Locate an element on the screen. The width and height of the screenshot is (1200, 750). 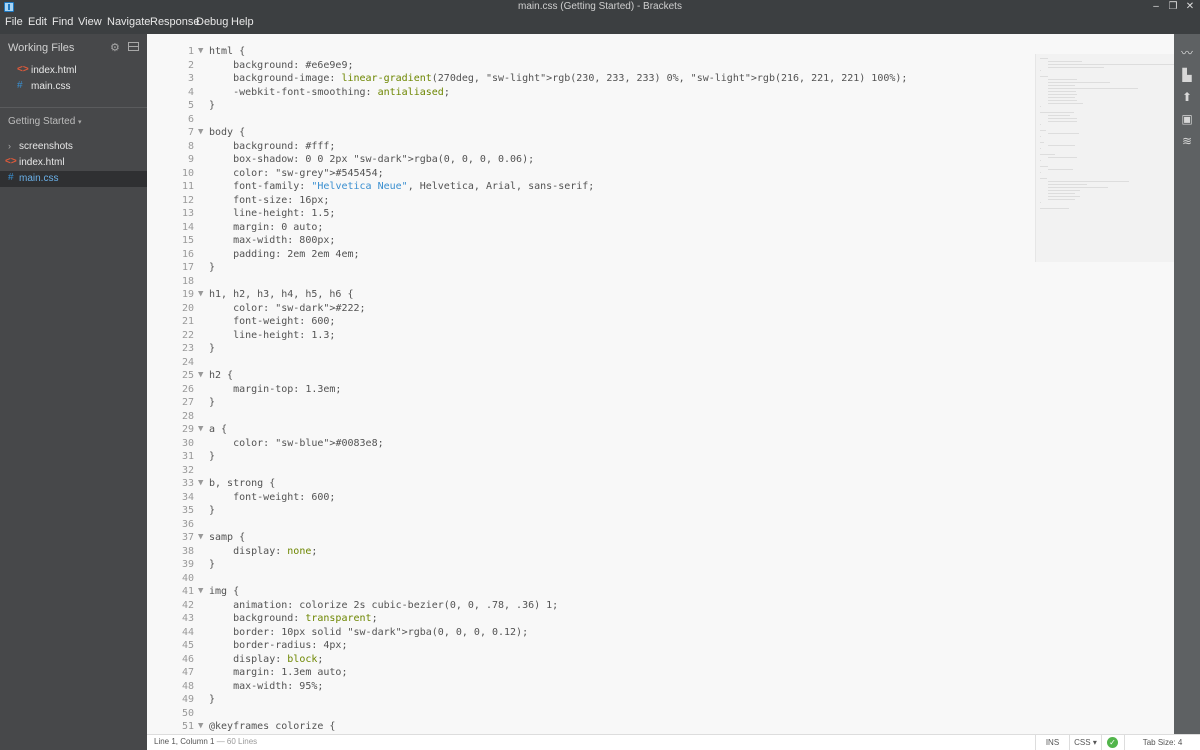
menu-view: View is located at coordinates (90, 22).